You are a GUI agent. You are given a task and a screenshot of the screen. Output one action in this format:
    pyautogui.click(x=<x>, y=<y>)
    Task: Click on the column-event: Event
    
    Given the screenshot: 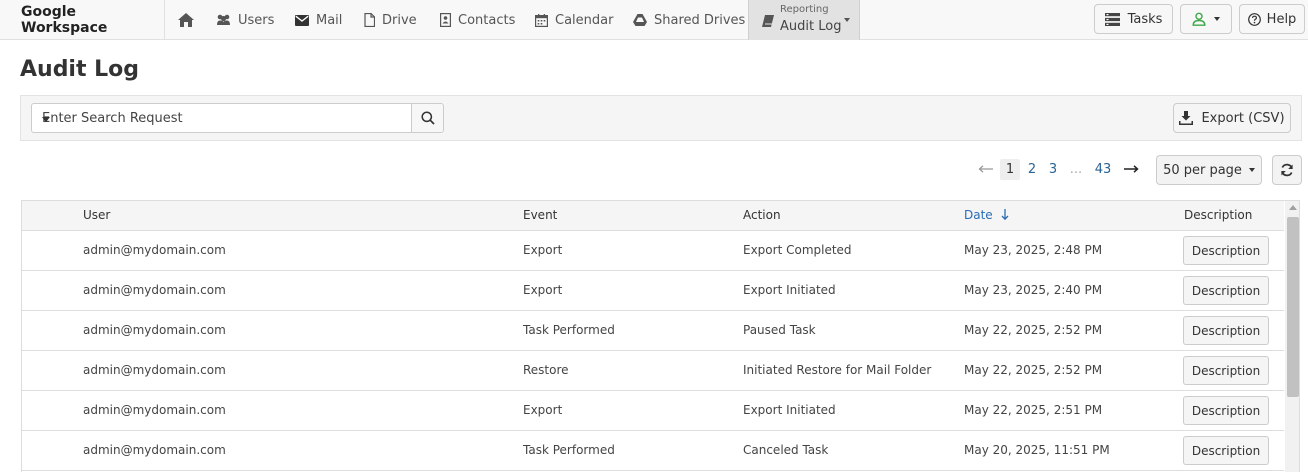 What is the action you would take?
    pyautogui.click(x=540, y=215)
    